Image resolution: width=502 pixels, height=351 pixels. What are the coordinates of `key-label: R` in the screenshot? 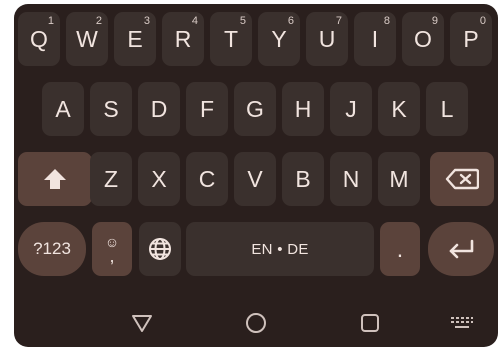 It's located at (183, 38).